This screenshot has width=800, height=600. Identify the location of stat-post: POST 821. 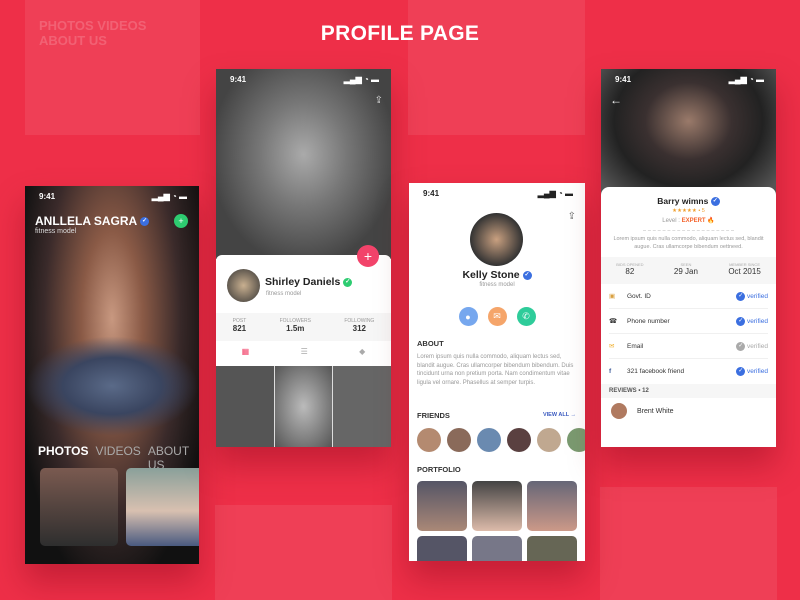
(239, 325).